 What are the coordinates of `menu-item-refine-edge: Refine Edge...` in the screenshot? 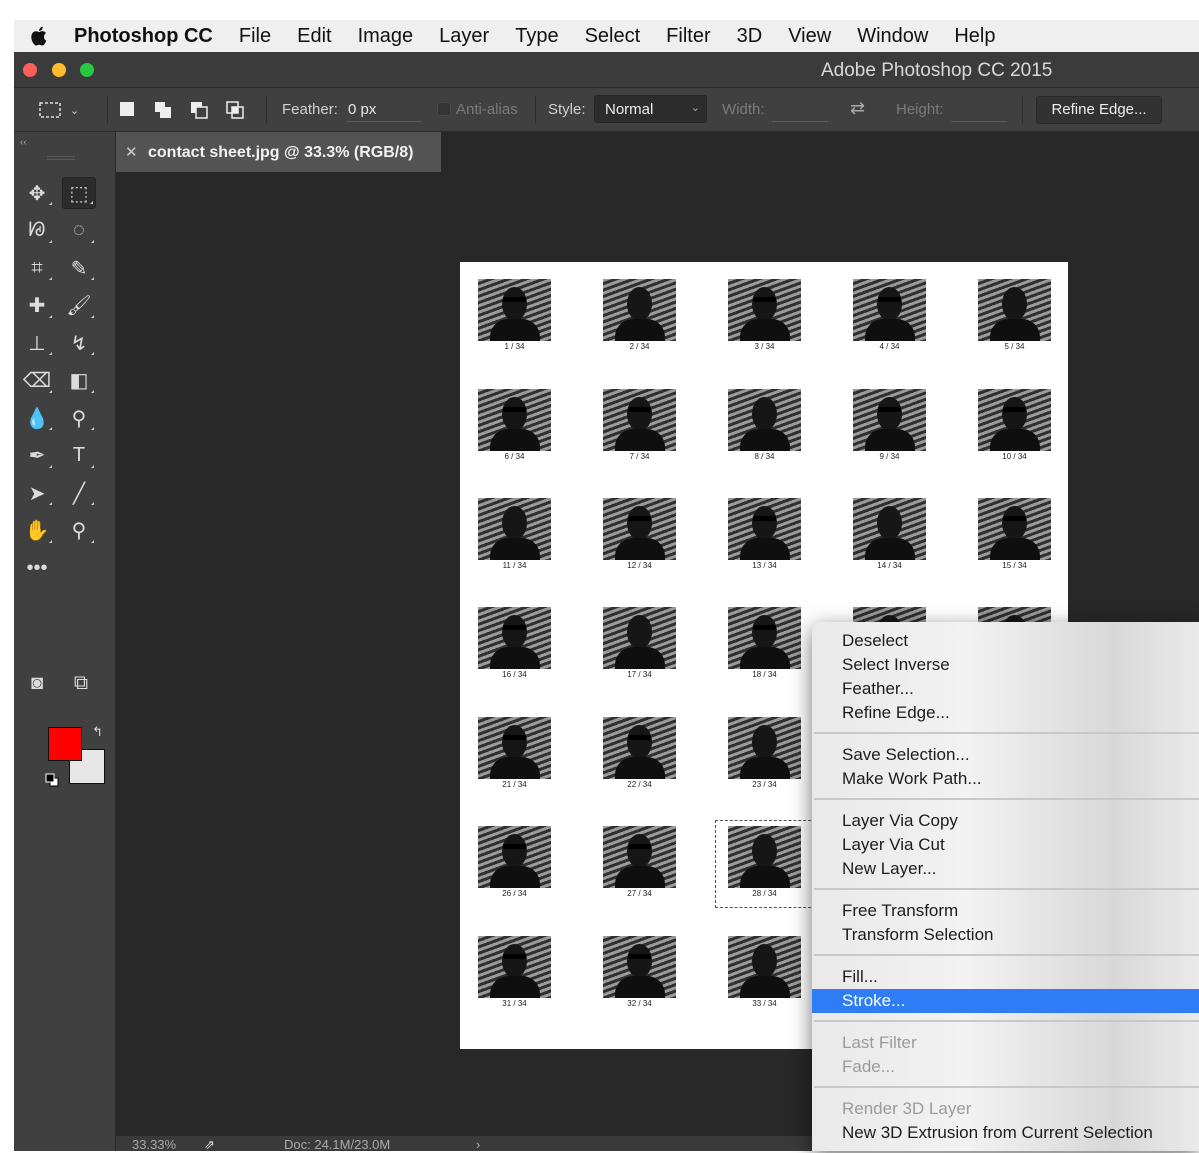 It's located at (1005, 713).